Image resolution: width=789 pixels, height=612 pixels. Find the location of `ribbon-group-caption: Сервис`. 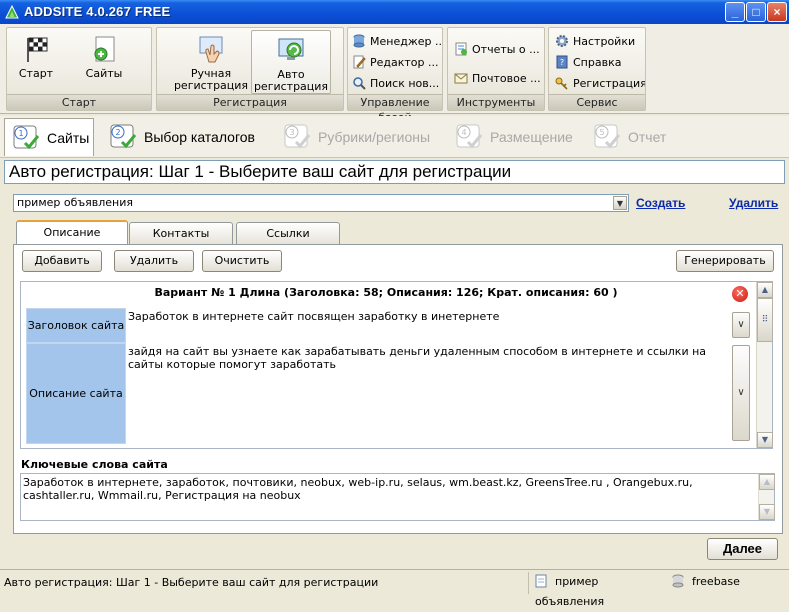

ribbon-group-caption: Сервис is located at coordinates (597, 102).